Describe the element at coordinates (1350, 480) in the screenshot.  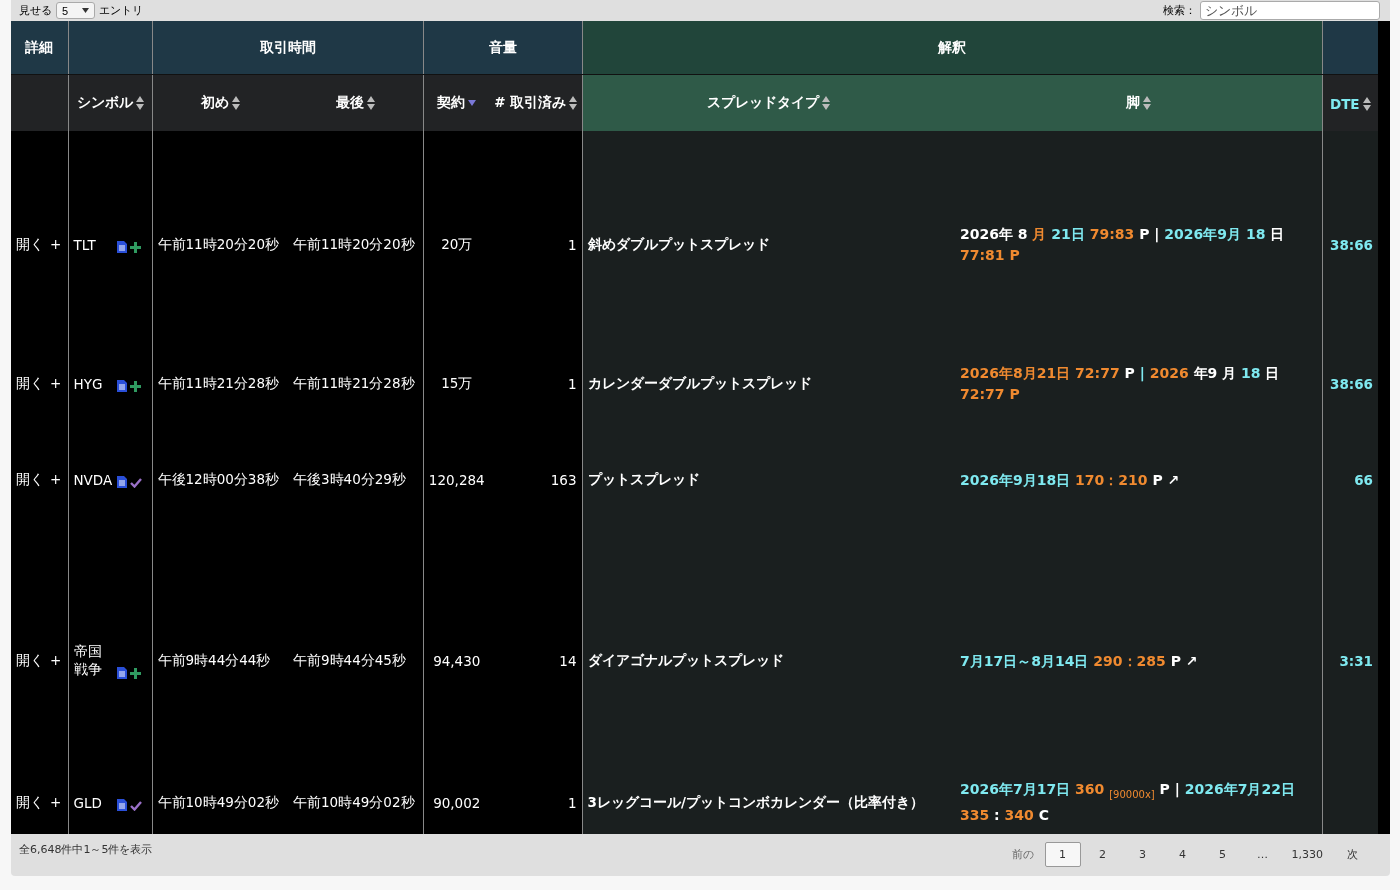
I see `dte-cell: 66` at that location.